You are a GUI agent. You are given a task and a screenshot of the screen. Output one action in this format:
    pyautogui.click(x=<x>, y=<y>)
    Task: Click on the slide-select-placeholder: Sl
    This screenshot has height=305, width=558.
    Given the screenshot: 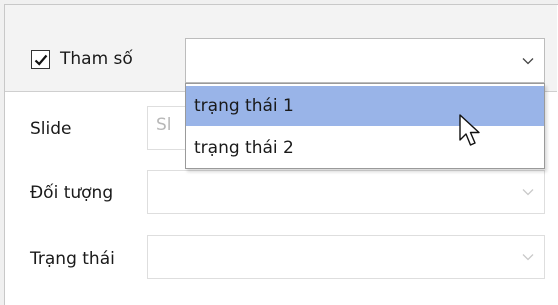 What is the action you would take?
    pyautogui.click(x=164, y=125)
    